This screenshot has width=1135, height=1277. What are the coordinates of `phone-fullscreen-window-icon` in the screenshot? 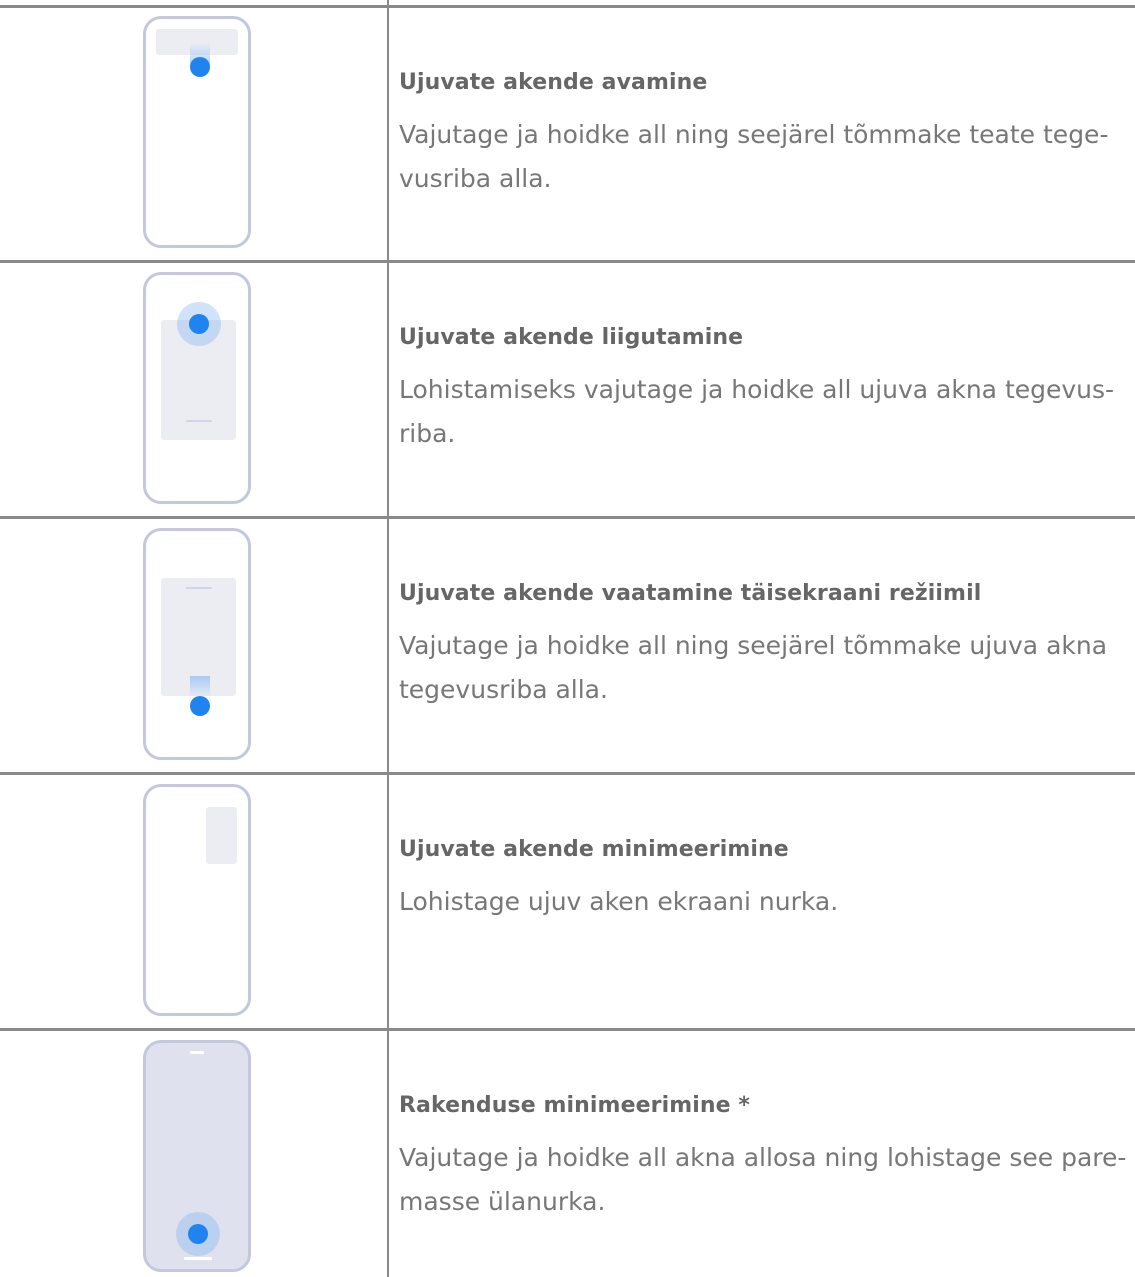 It's located at (197, 644).